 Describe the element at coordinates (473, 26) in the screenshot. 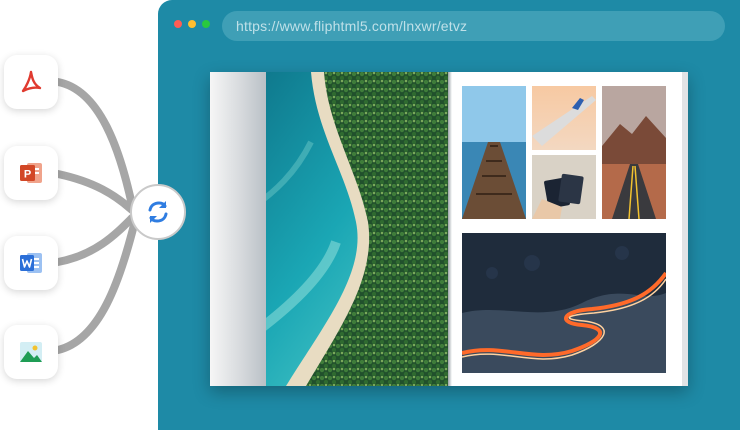

I see `address-bar: https://www.fliphtml5.com/lnxwr/etvz` at that location.